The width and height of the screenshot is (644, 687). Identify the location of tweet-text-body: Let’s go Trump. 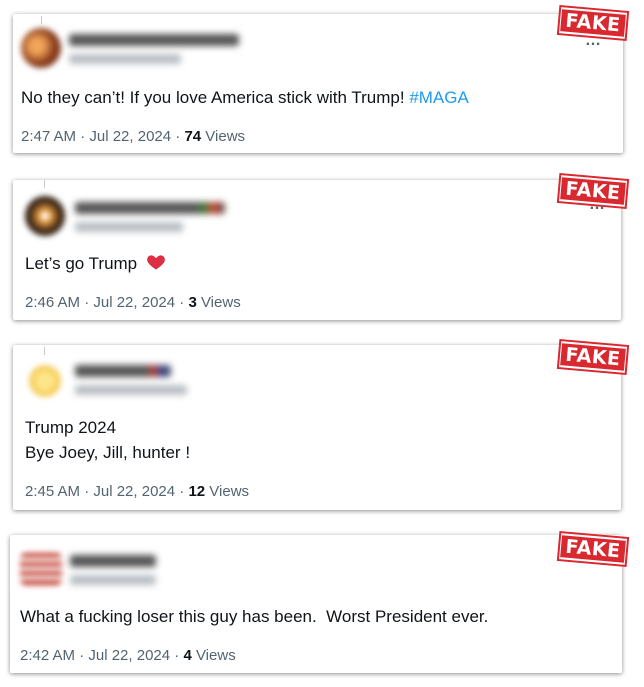
(83, 263).